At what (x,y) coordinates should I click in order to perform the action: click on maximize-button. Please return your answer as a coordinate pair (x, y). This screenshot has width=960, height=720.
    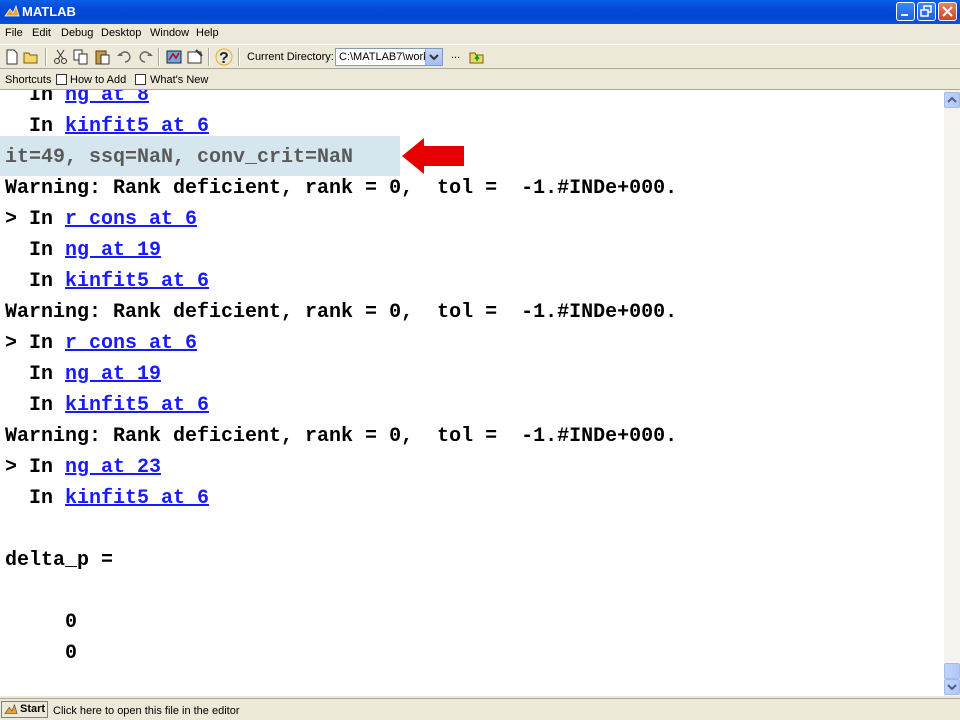
    Looking at the image, I should click on (926, 11).